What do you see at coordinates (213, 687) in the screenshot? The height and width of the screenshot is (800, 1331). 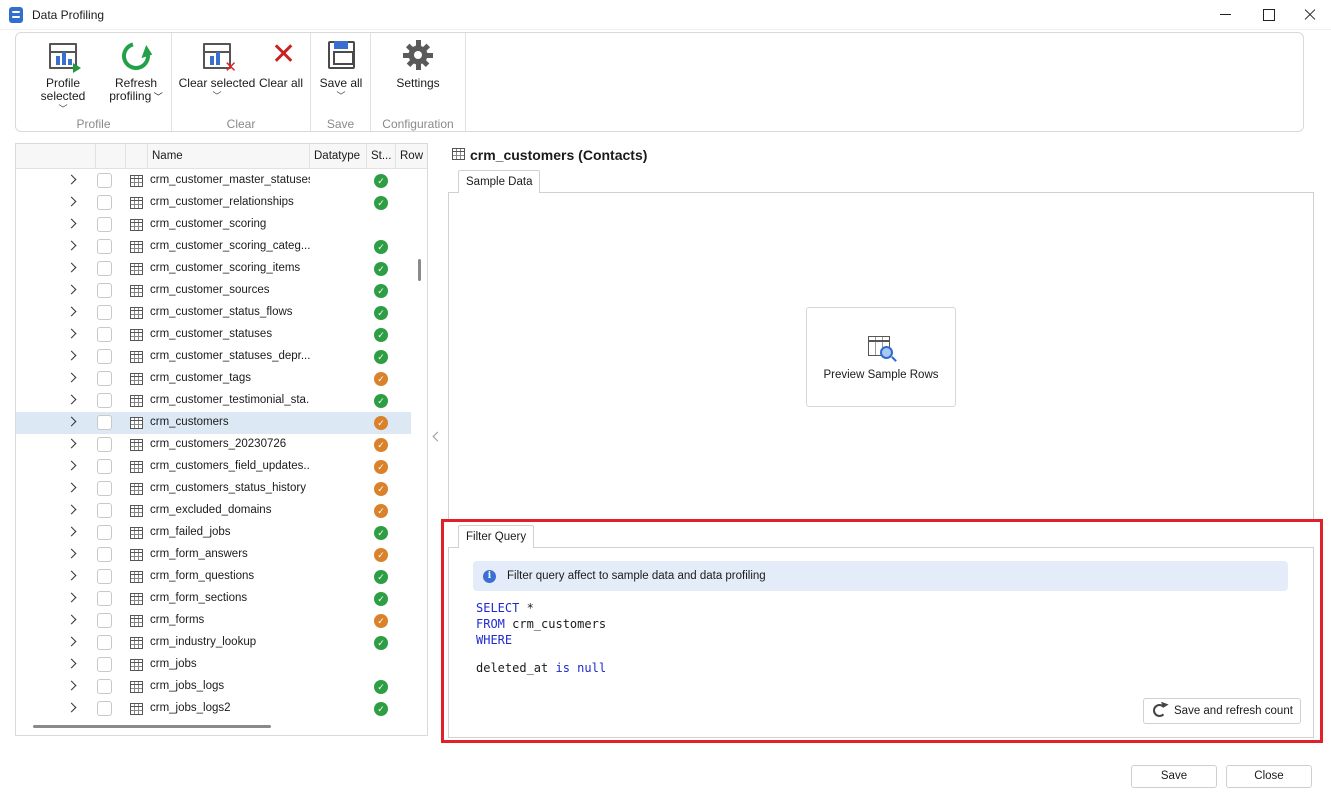 I see `table-row: crm_jobs_logs ✓` at bounding box center [213, 687].